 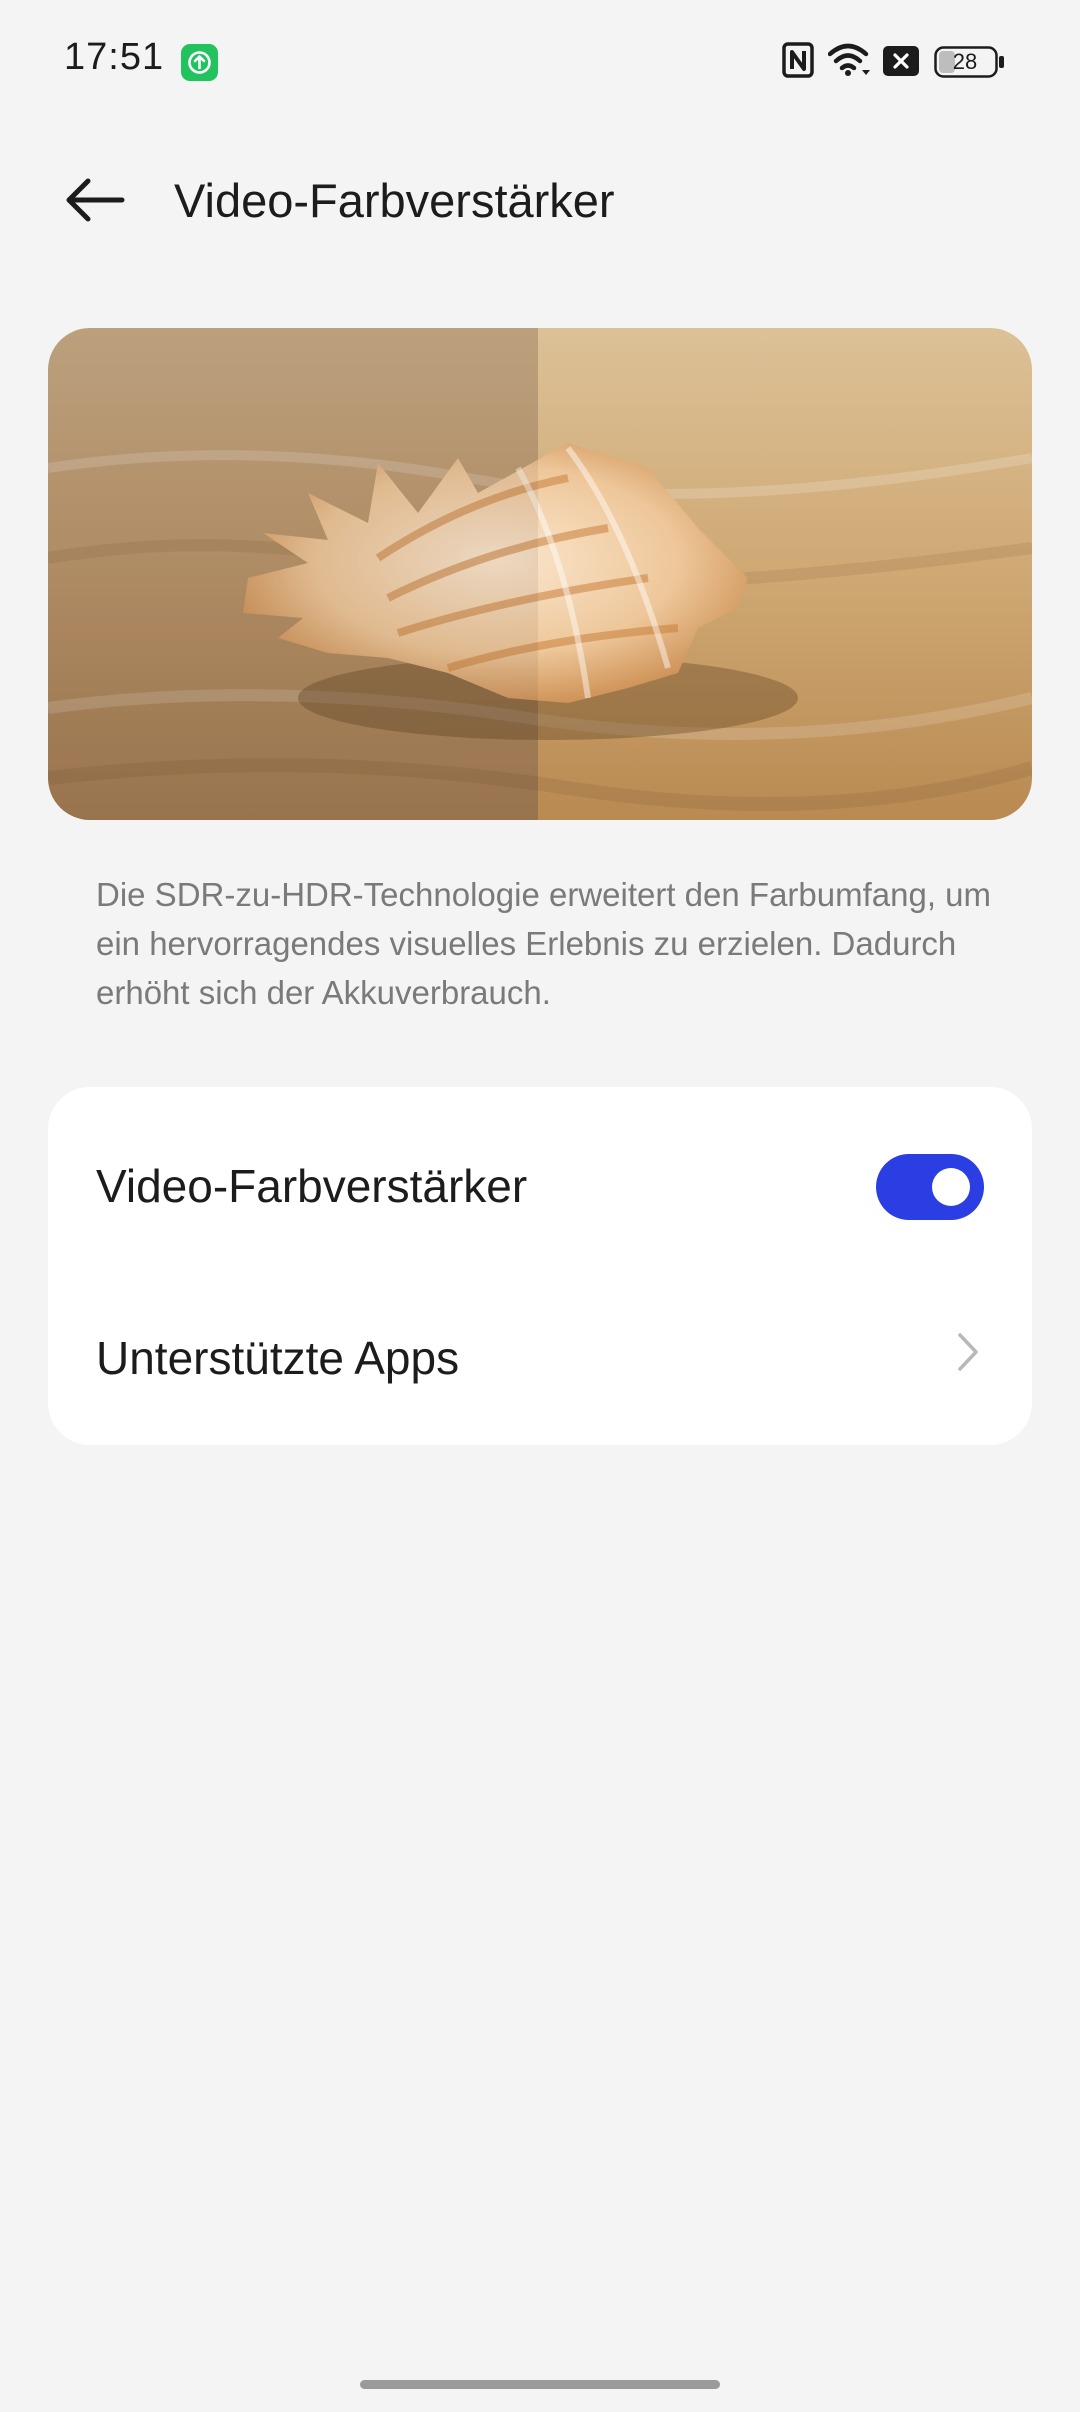 What do you see at coordinates (312, 1186) in the screenshot?
I see `setting-label: Video-Farbverstärker` at bounding box center [312, 1186].